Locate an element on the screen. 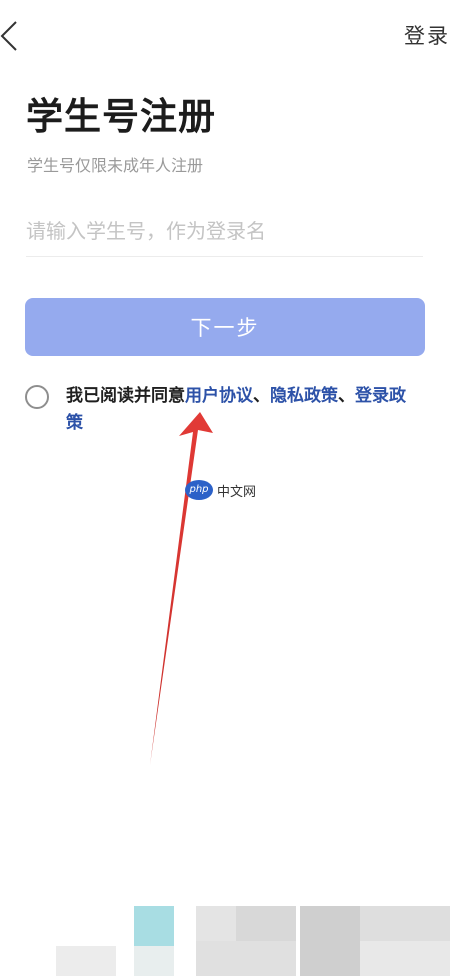 This screenshot has height=976, width=450. page-title: 学生号注册 is located at coordinates (121, 116).